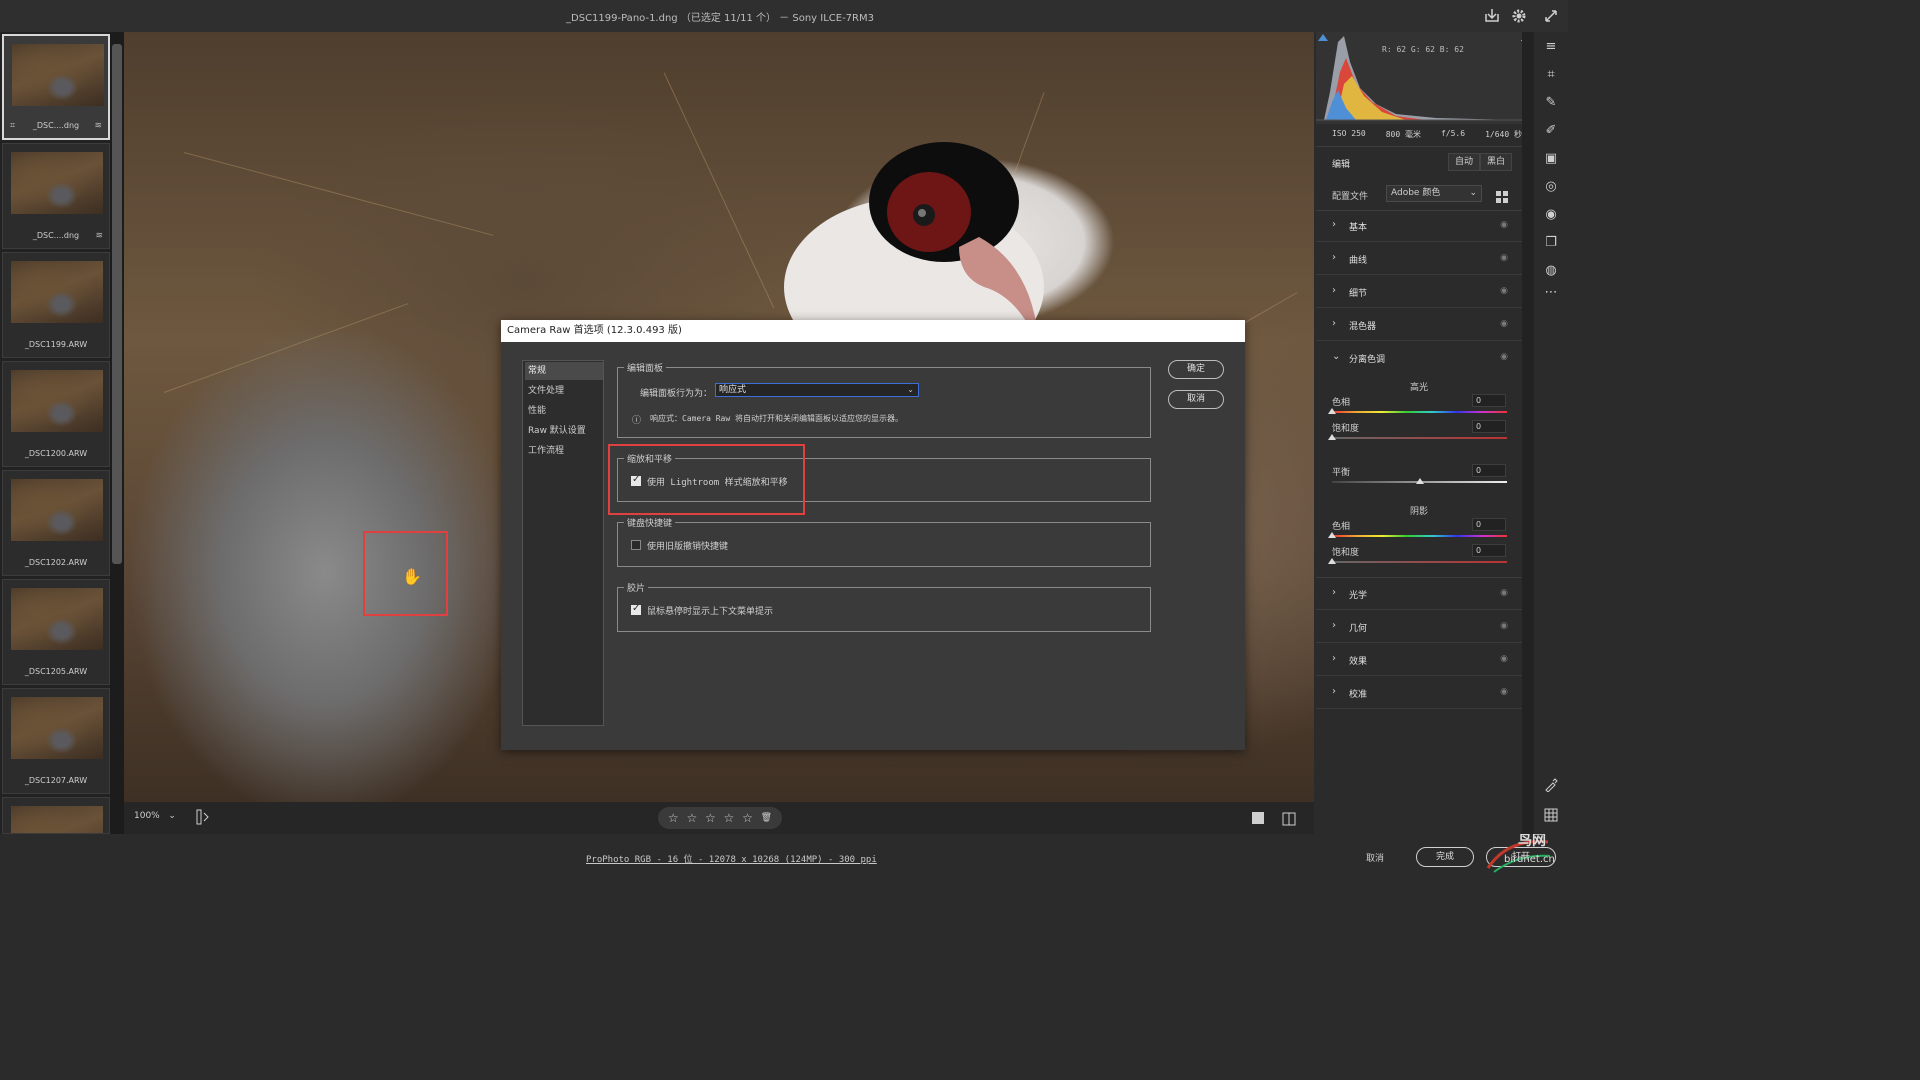 This screenshot has height=1080, width=1920. What do you see at coordinates (1551, 293) in the screenshot?
I see `more-icon: ⋯` at bounding box center [1551, 293].